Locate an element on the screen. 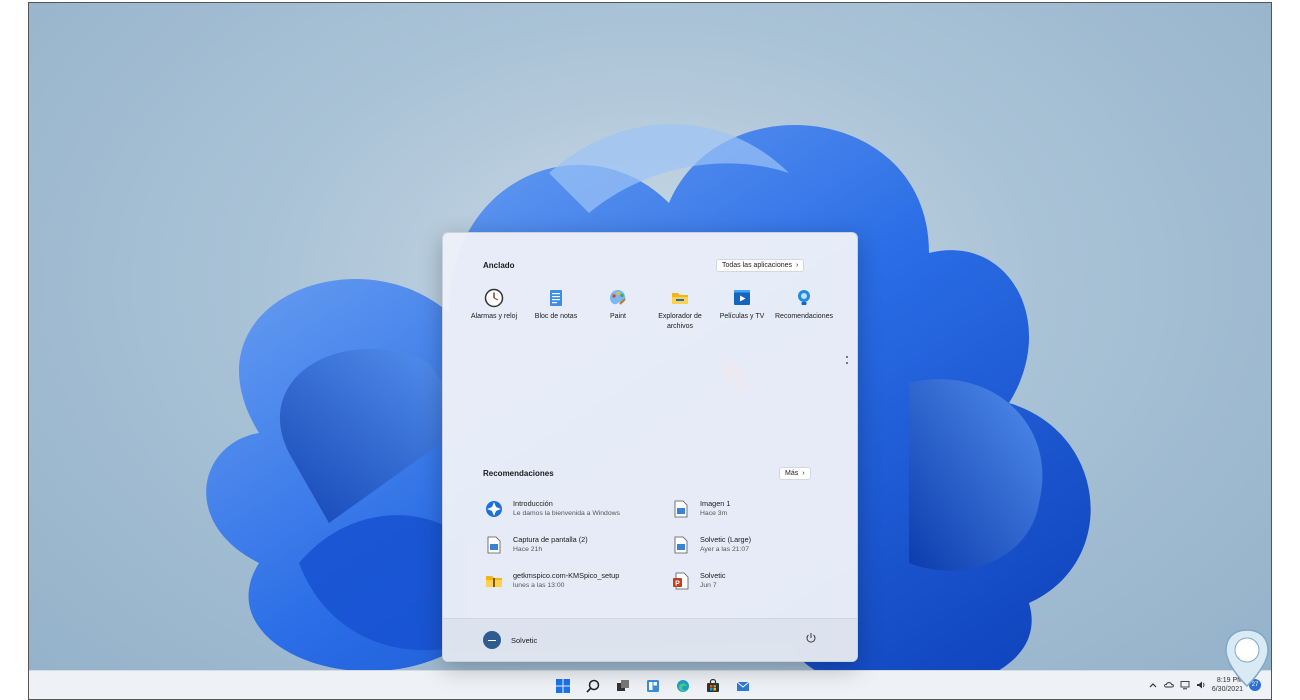  tips-icon is located at coordinates (494, 509).